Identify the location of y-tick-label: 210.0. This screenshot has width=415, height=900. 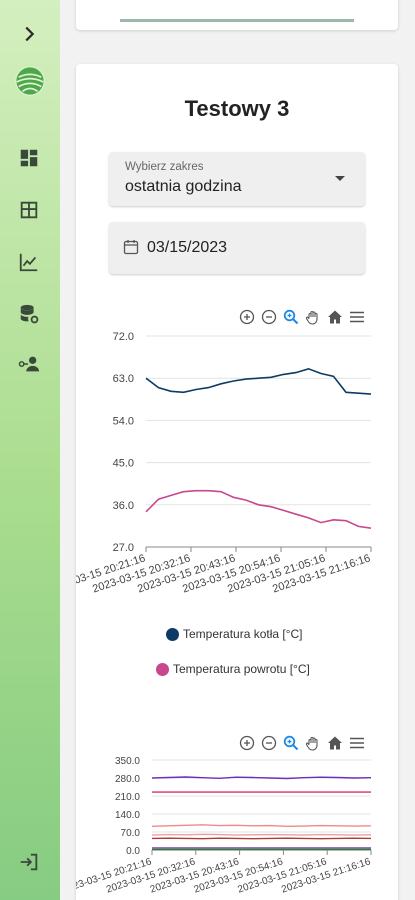
(127, 797).